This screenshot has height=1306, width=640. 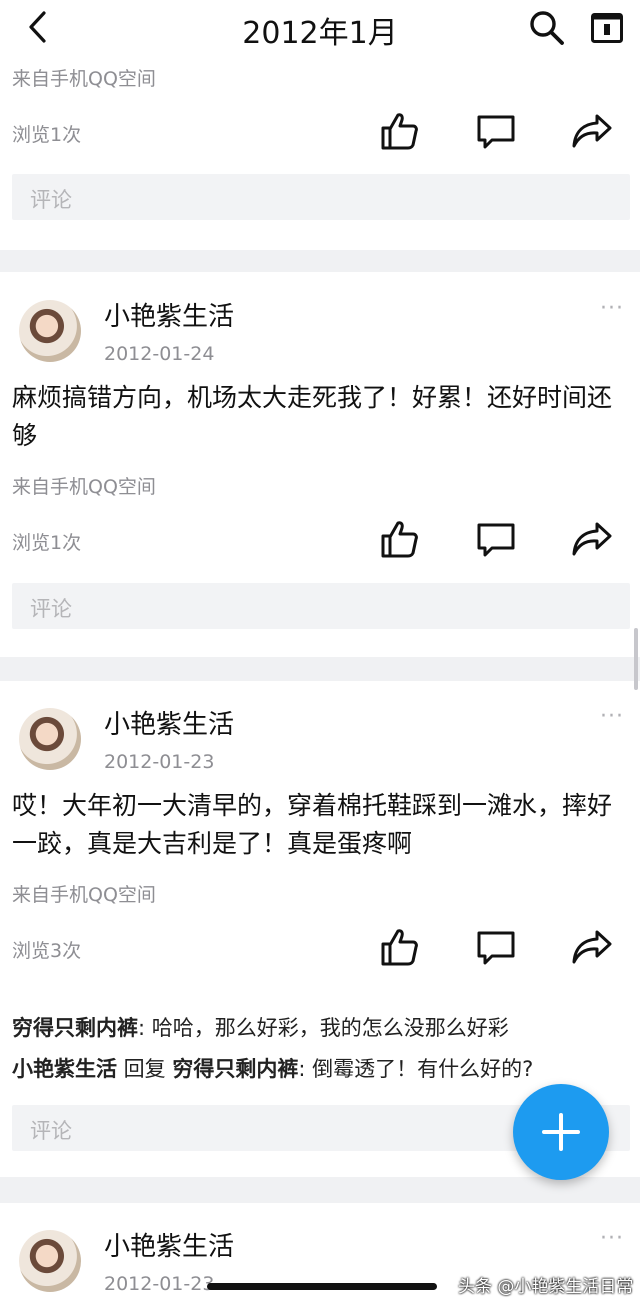 What do you see at coordinates (607, 27) in the screenshot?
I see `calendar-icon` at bounding box center [607, 27].